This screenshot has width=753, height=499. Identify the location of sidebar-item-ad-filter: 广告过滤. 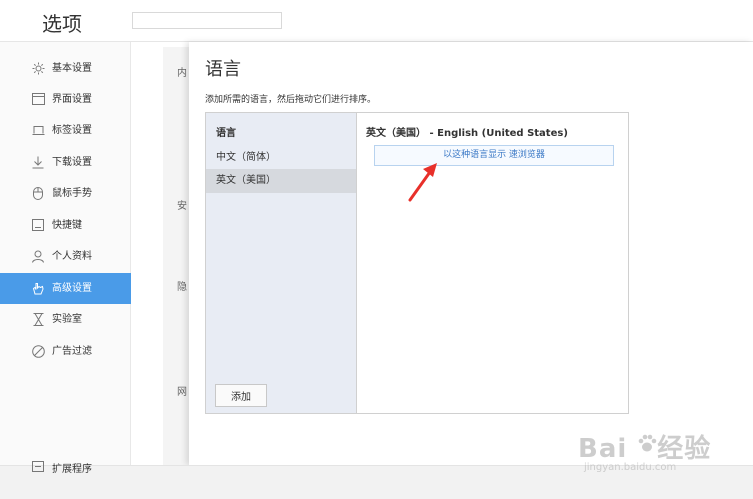
(65, 351).